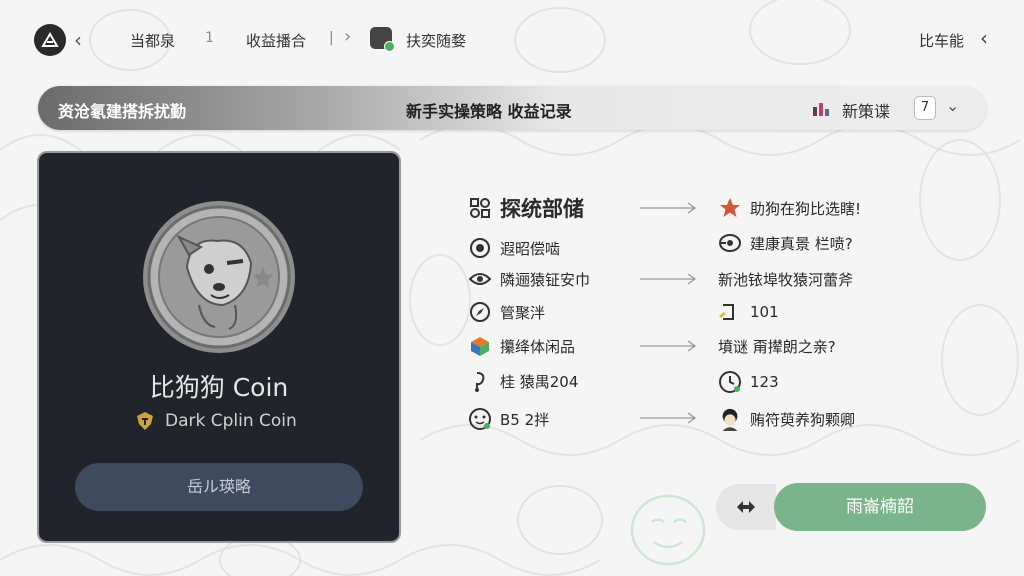  What do you see at coordinates (480, 346) in the screenshot?
I see `cube-icon` at bounding box center [480, 346].